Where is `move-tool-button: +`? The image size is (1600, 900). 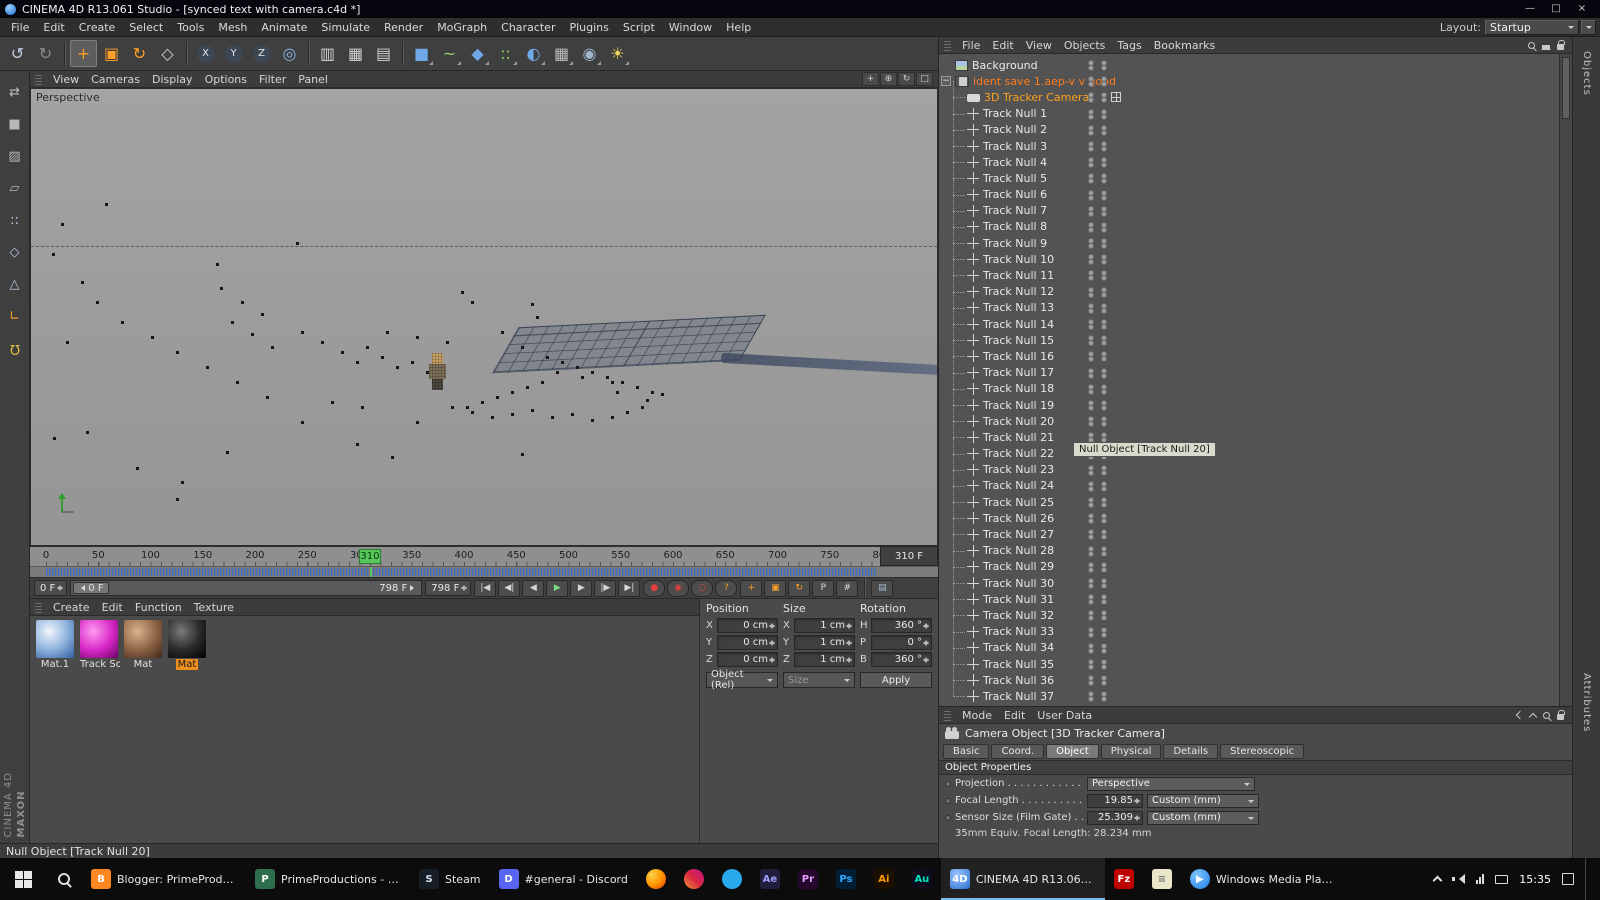 move-tool-button: + is located at coordinates (83, 53).